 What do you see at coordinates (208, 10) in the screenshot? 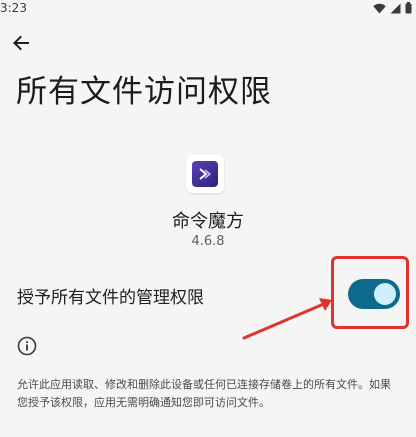
I see `status-bar: 3:23` at bounding box center [208, 10].